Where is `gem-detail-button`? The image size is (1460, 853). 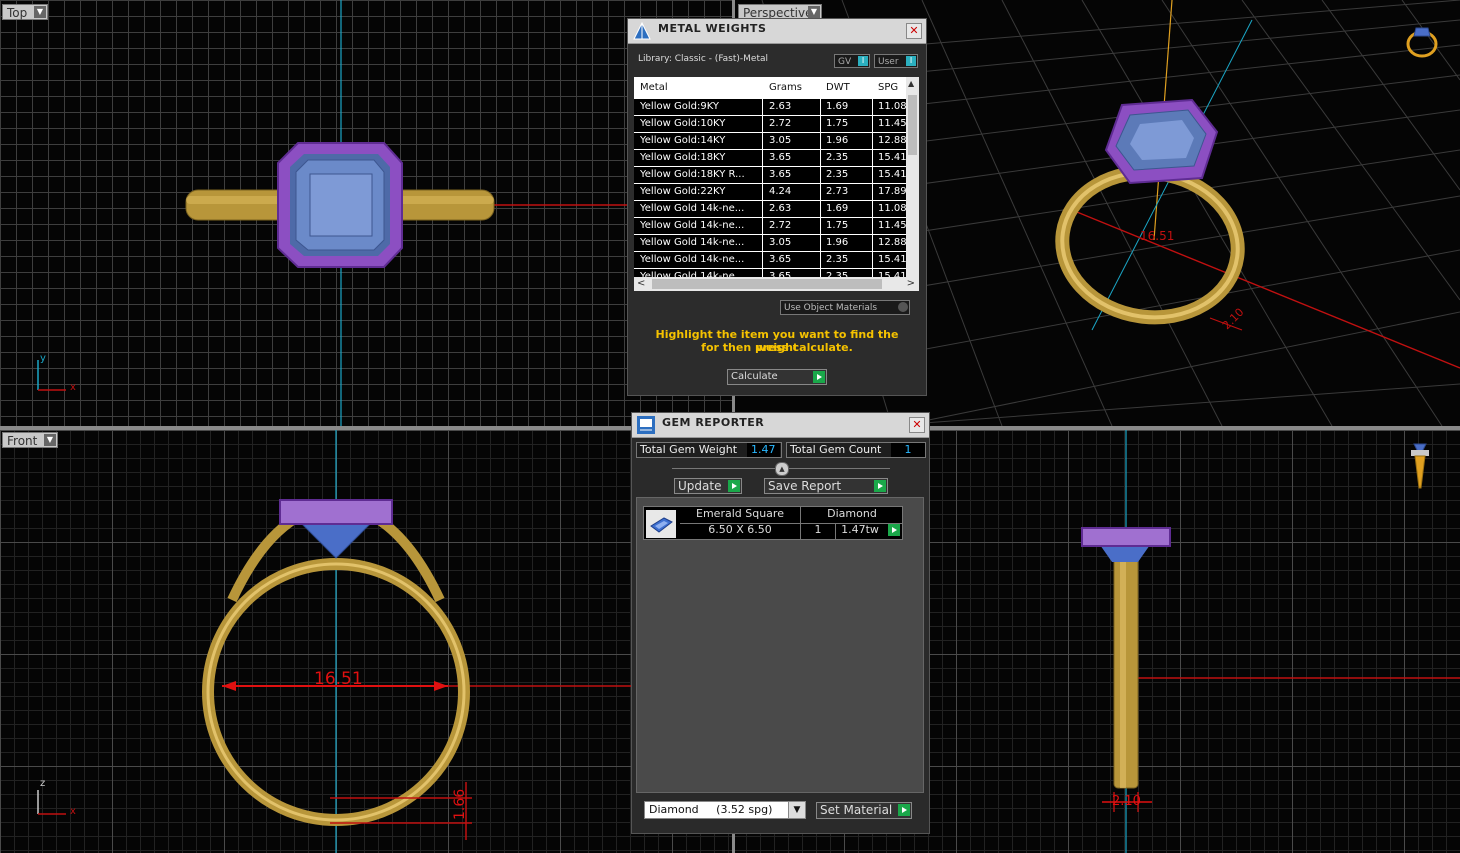
gem-detail-button is located at coordinates (893, 531).